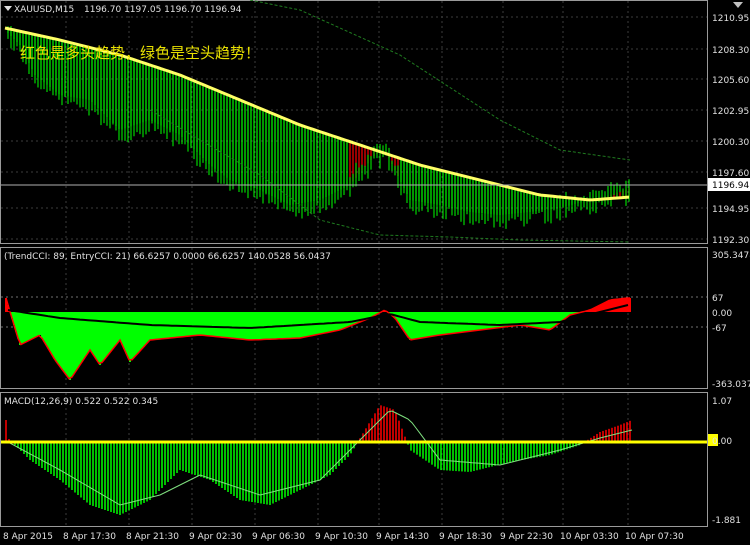 The image size is (750, 545). I want to click on time-label: 8 Apr 17:30, so click(89, 537).